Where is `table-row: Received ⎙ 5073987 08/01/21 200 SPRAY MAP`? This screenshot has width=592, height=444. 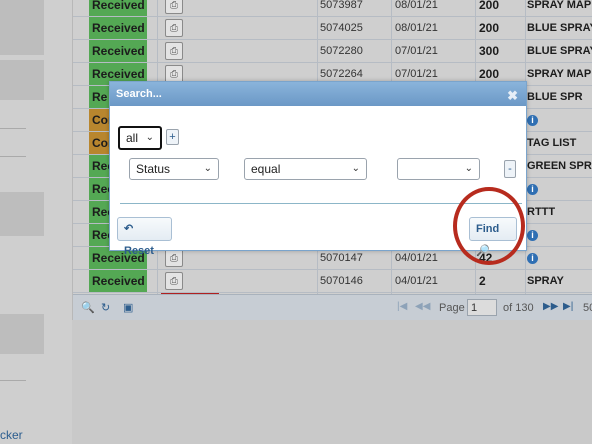
table-row: Received ⎙ 5073987 08/01/21 200 SPRAY MAP is located at coordinates (332, 8).